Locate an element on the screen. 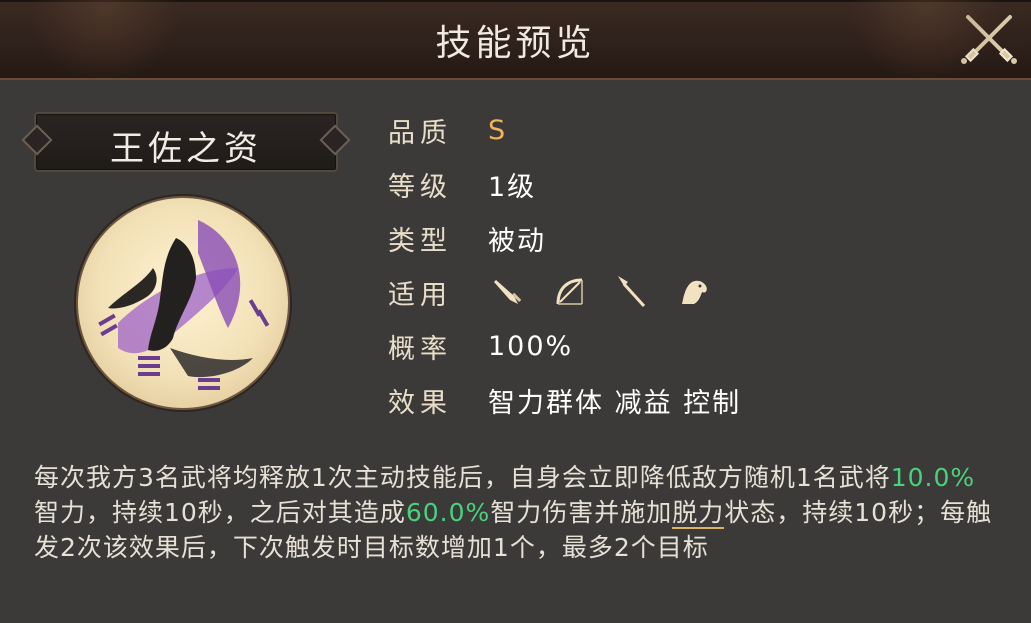 This screenshot has height=623, width=1031. status-link: 脱力 is located at coordinates (698, 513).